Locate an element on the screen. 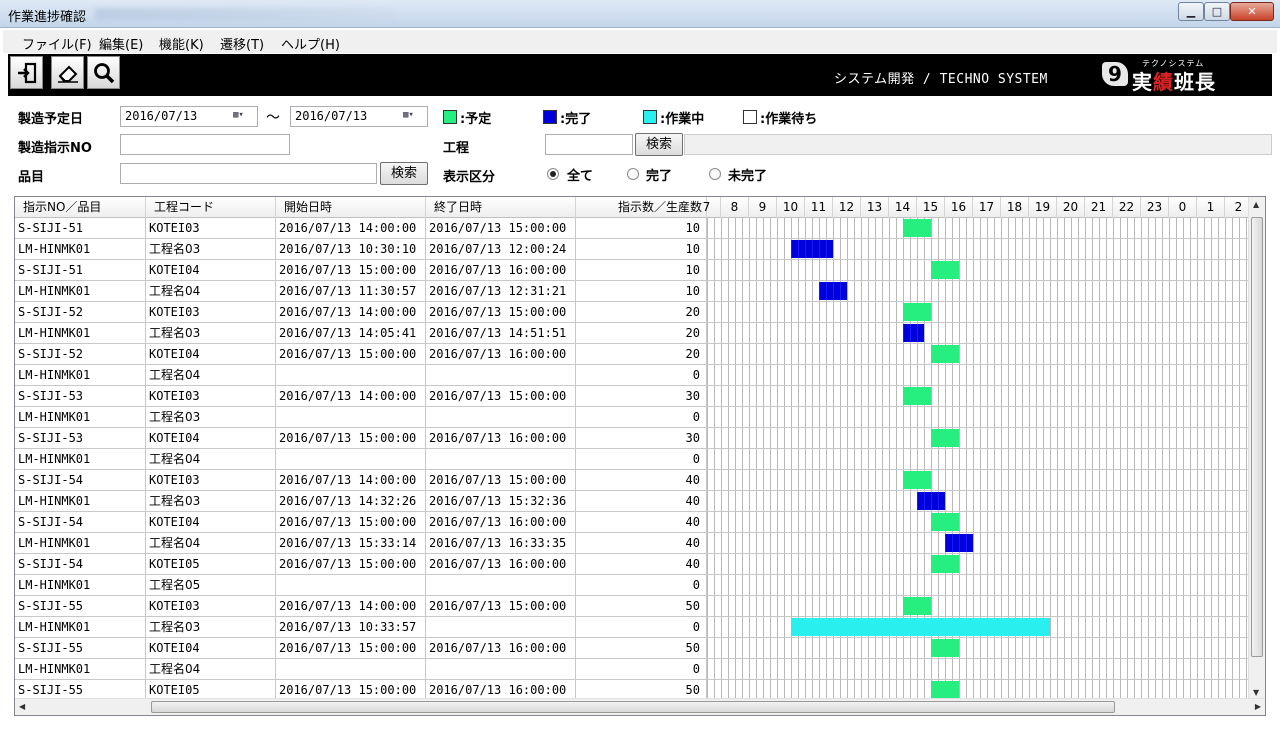  scroll-down-icon: ▼ is located at coordinates (1256, 692).